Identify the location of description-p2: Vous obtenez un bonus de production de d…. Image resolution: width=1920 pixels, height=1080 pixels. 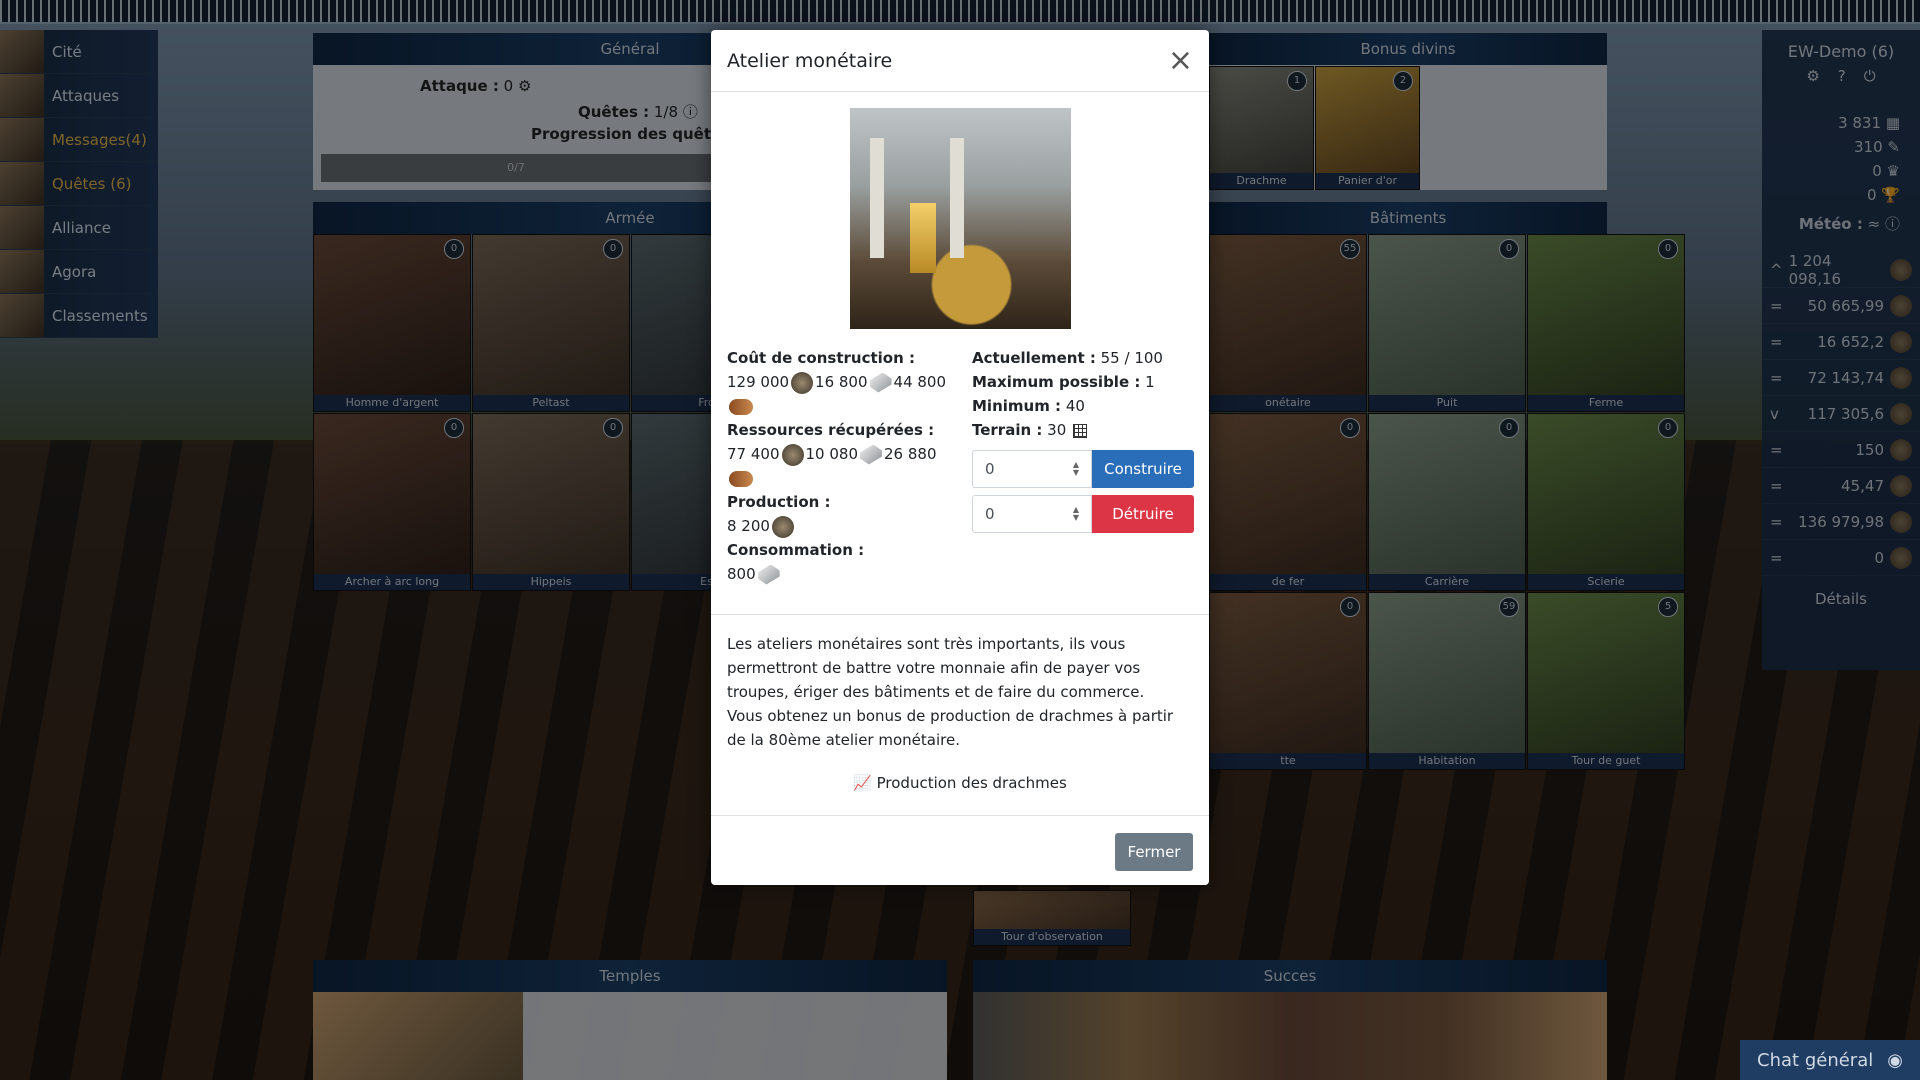
(950, 728).